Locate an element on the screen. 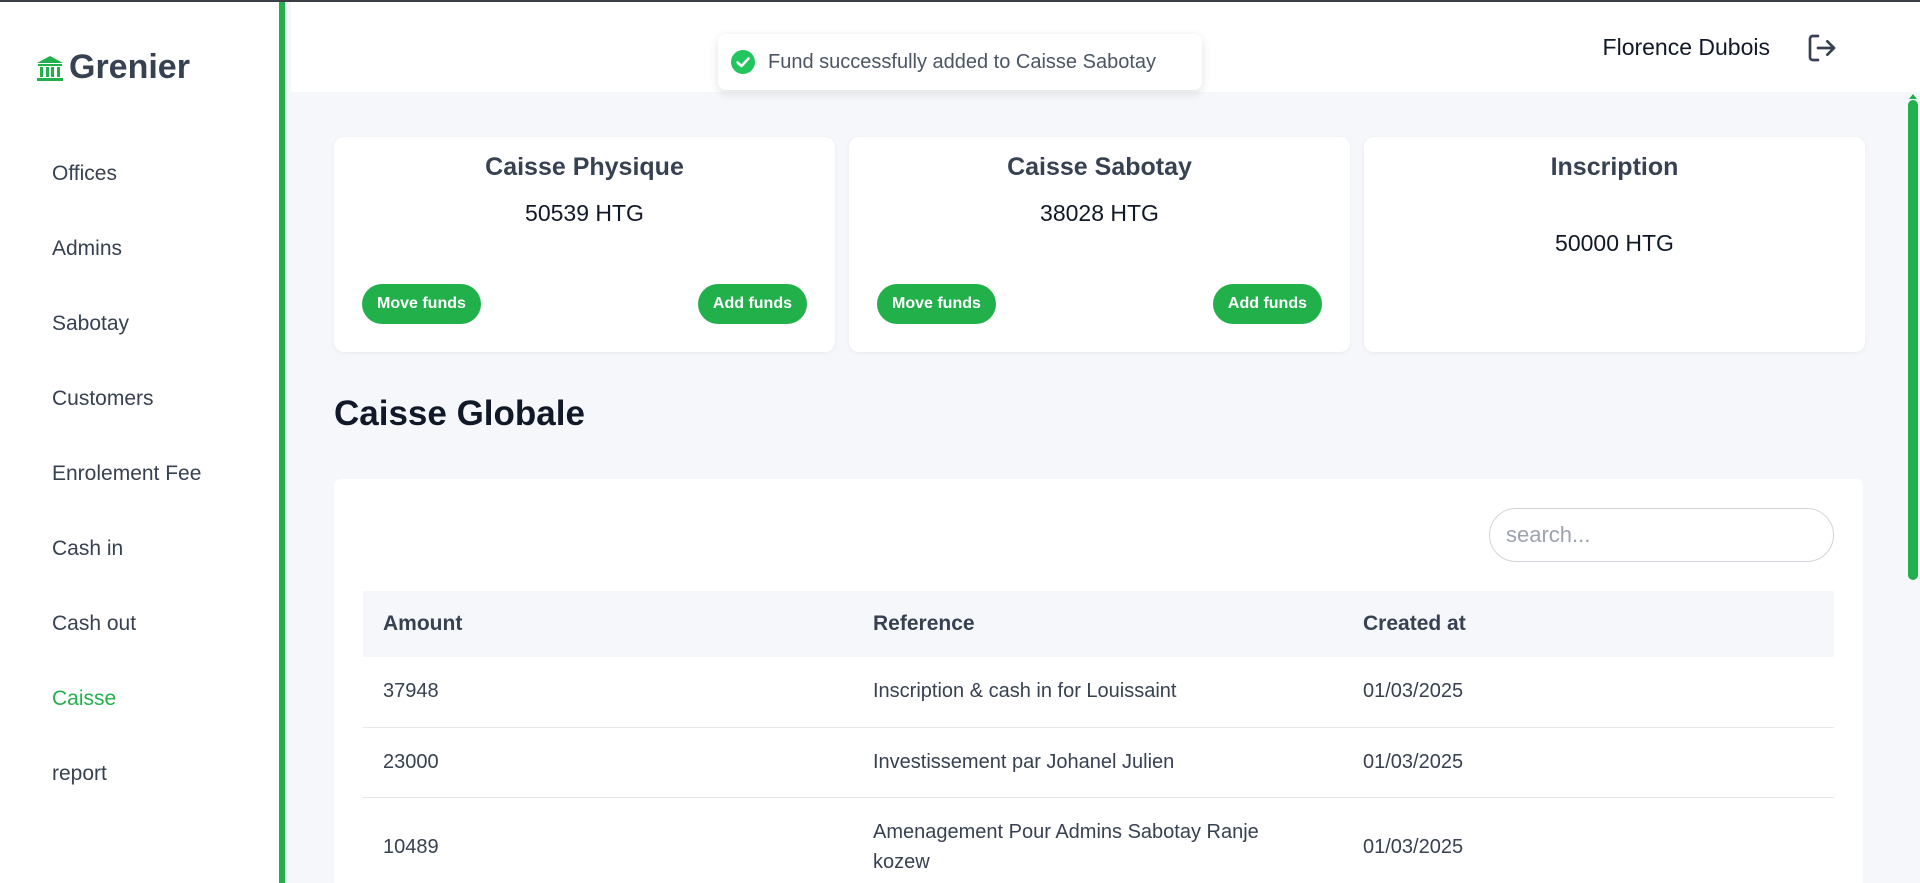  sidebar-item-cash-in: Cash in is located at coordinates (126, 564).